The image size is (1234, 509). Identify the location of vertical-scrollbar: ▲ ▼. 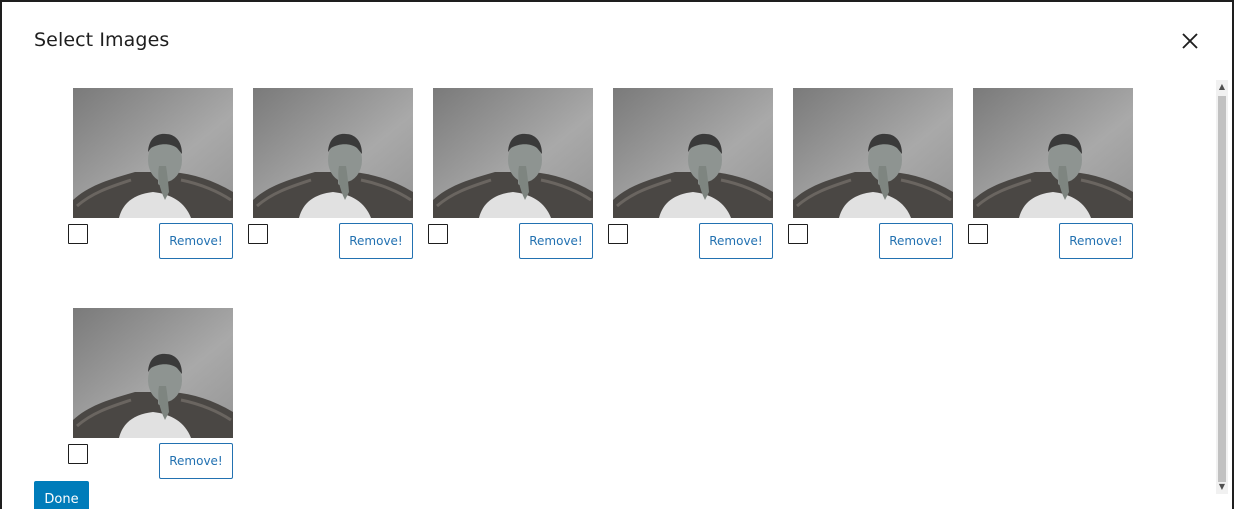
(1222, 287).